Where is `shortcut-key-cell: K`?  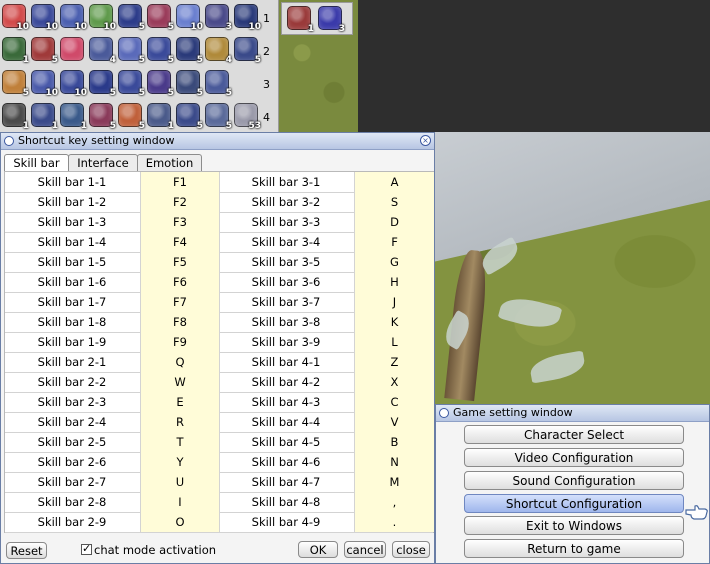 shortcut-key-cell: K is located at coordinates (394, 322).